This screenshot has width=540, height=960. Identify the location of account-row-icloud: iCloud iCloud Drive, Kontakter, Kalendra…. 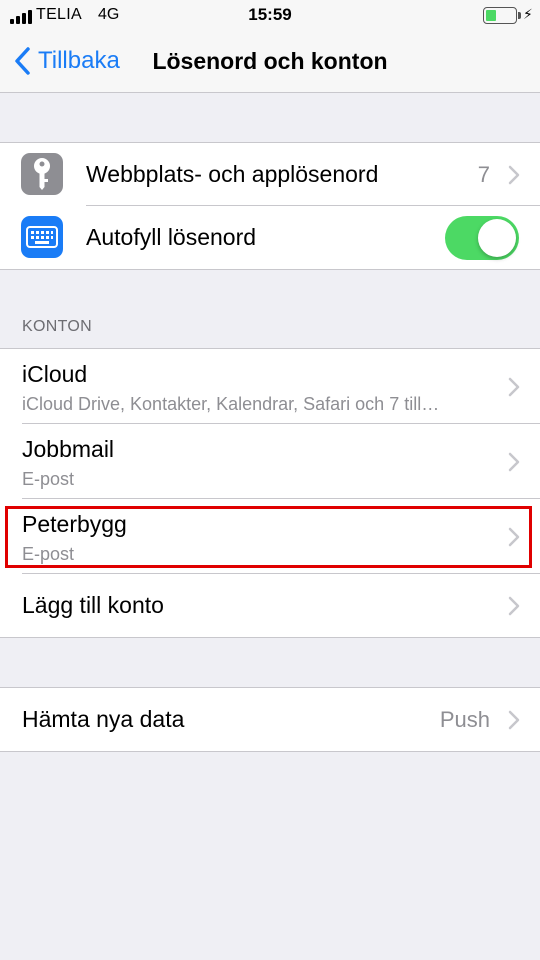
(270, 386).